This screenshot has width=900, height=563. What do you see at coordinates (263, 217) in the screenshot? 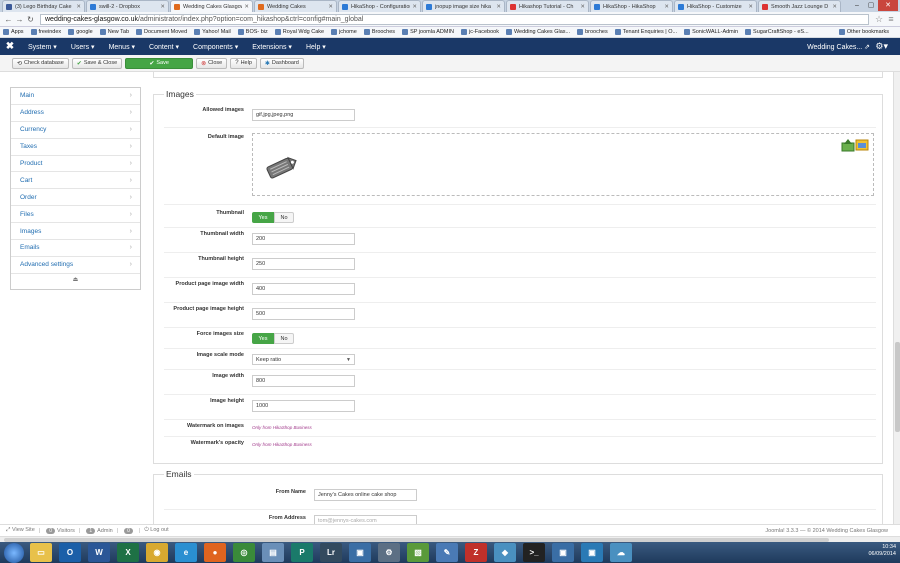
I see `thumbnail-yes: Yes` at bounding box center [263, 217].